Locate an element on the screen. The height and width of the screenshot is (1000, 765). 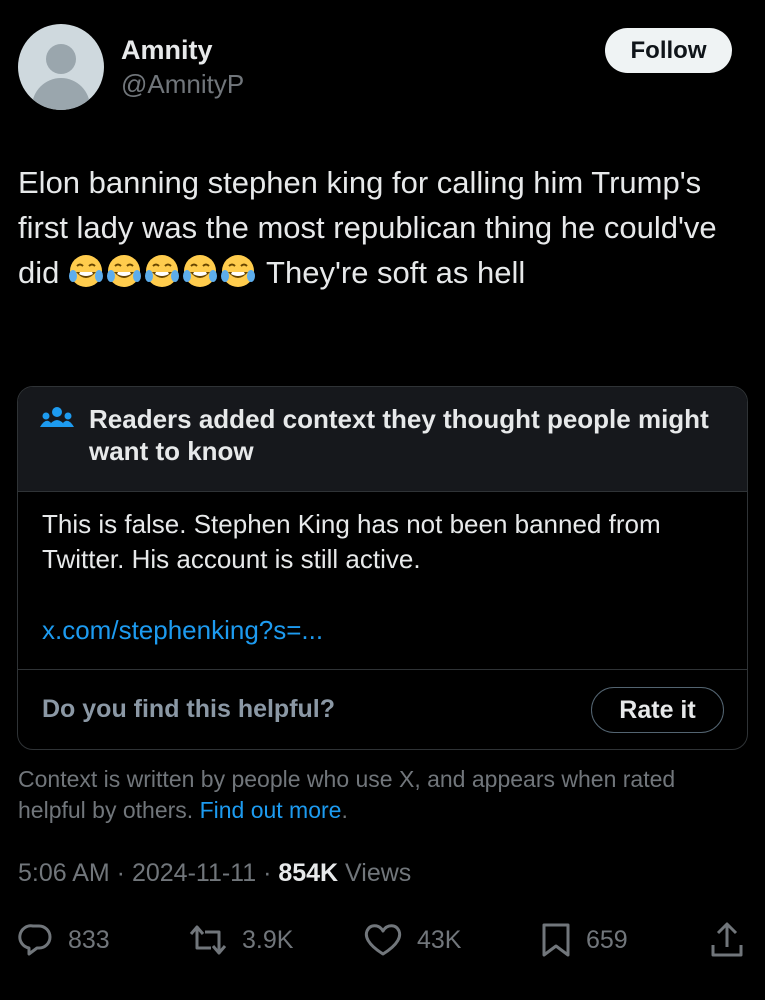
avatar-placeholder-body is located at coordinates (61, 94).